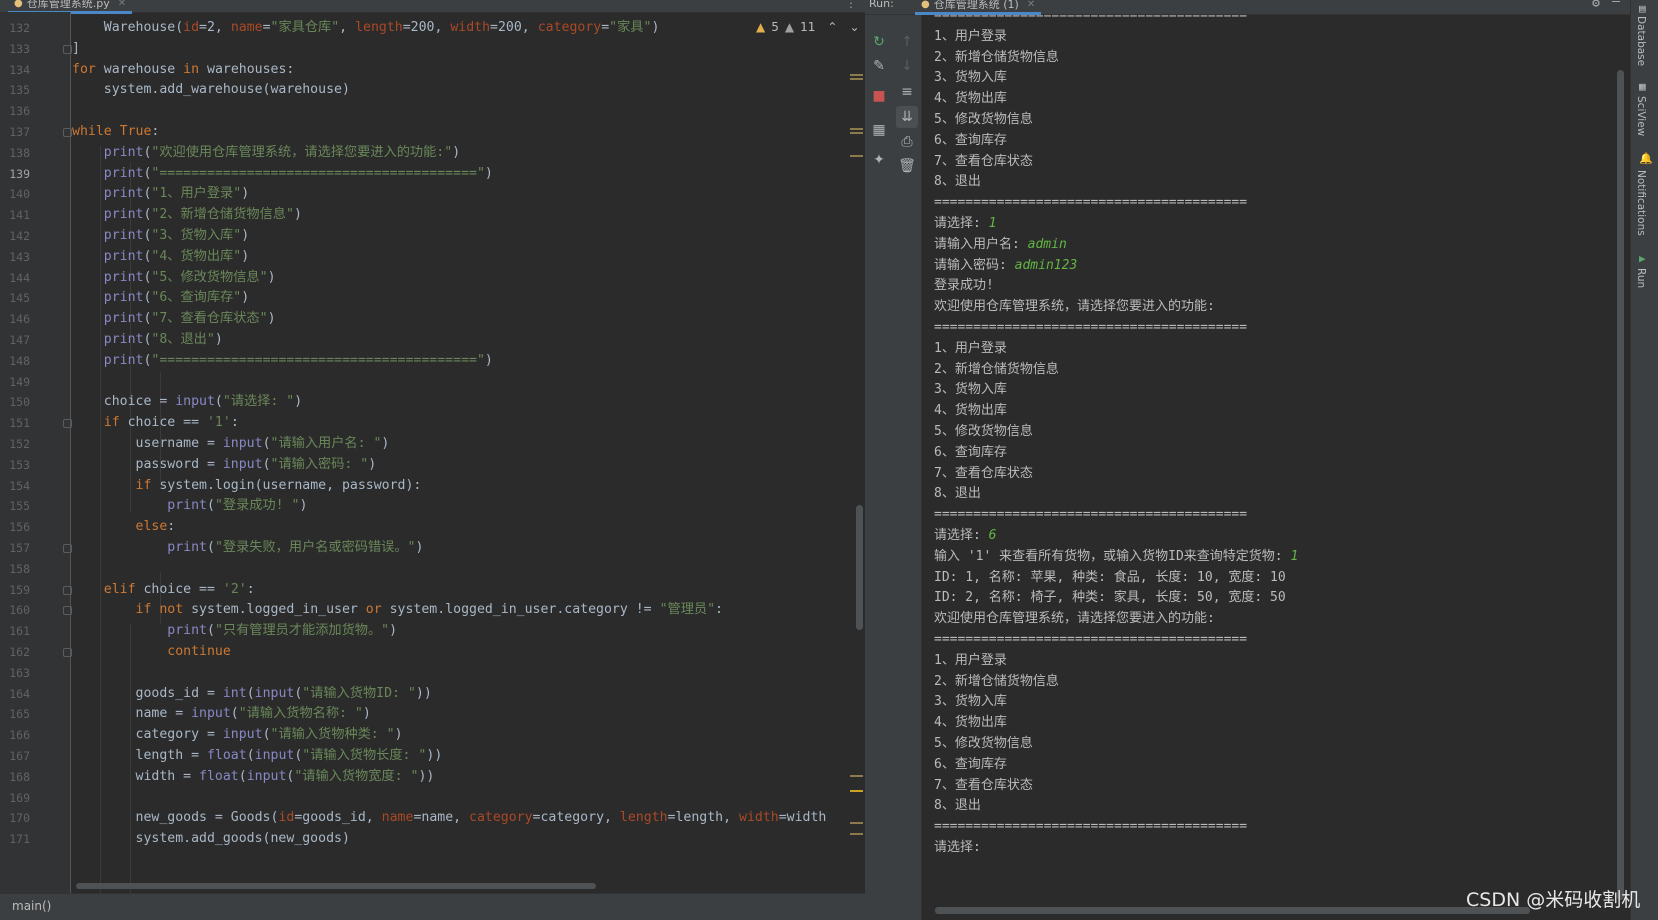 The width and height of the screenshot is (1658, 920). What do you see at coordinates (832, 27) in the screenshot?
I see `previous-highlight-icon: ⌃` at bounding box center [832, 27].